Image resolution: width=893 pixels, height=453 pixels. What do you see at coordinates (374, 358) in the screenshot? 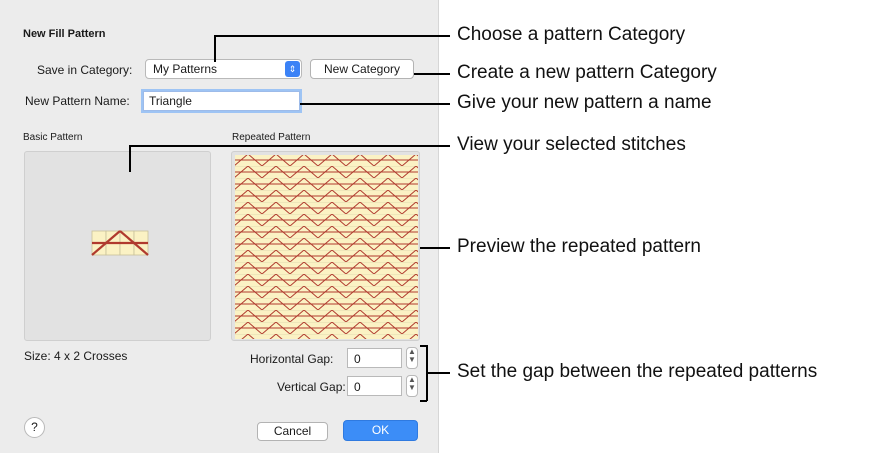
I see `horizontal-gap-input: 0` at bounding box center [374, 358].